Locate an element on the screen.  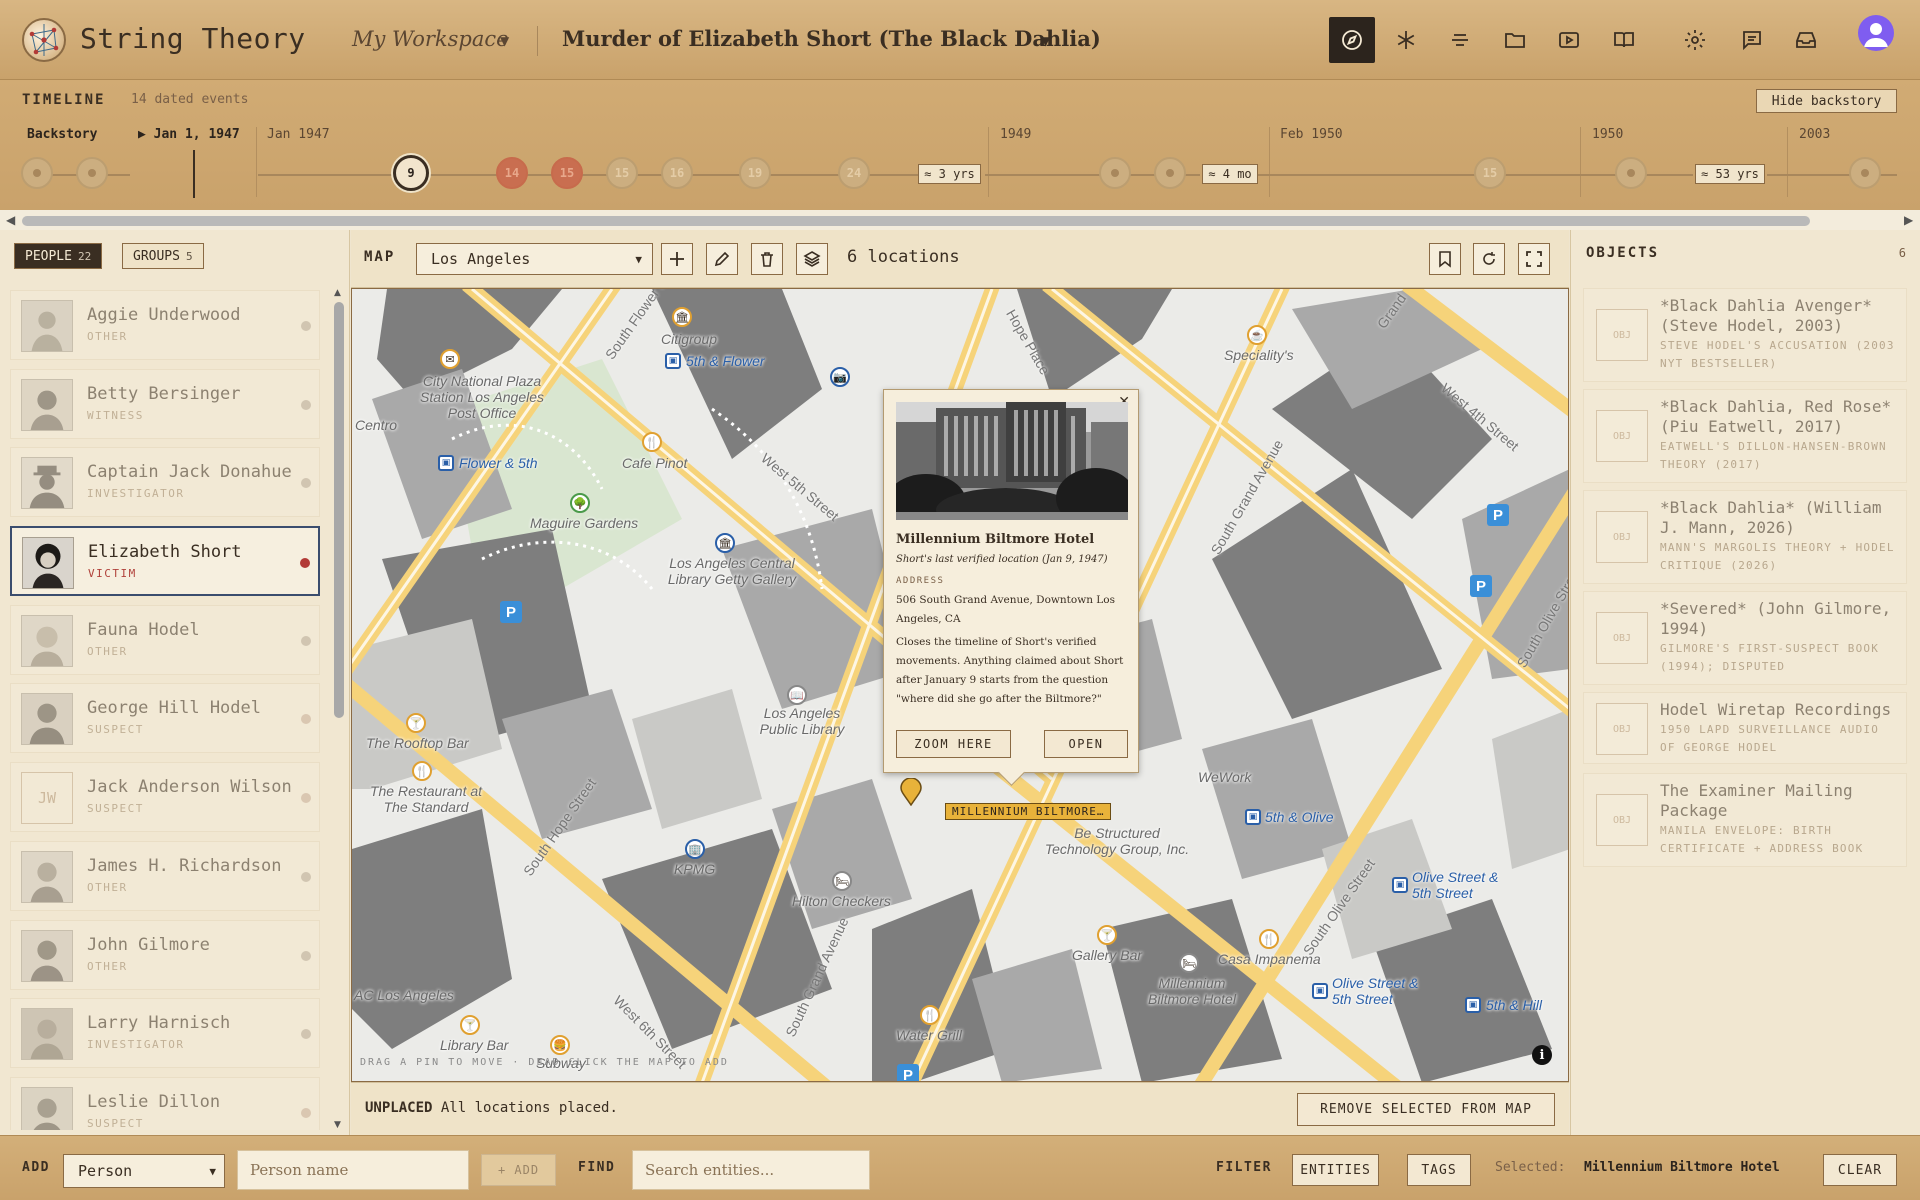
fullscreen-button is located at coordinates (1534, 259).